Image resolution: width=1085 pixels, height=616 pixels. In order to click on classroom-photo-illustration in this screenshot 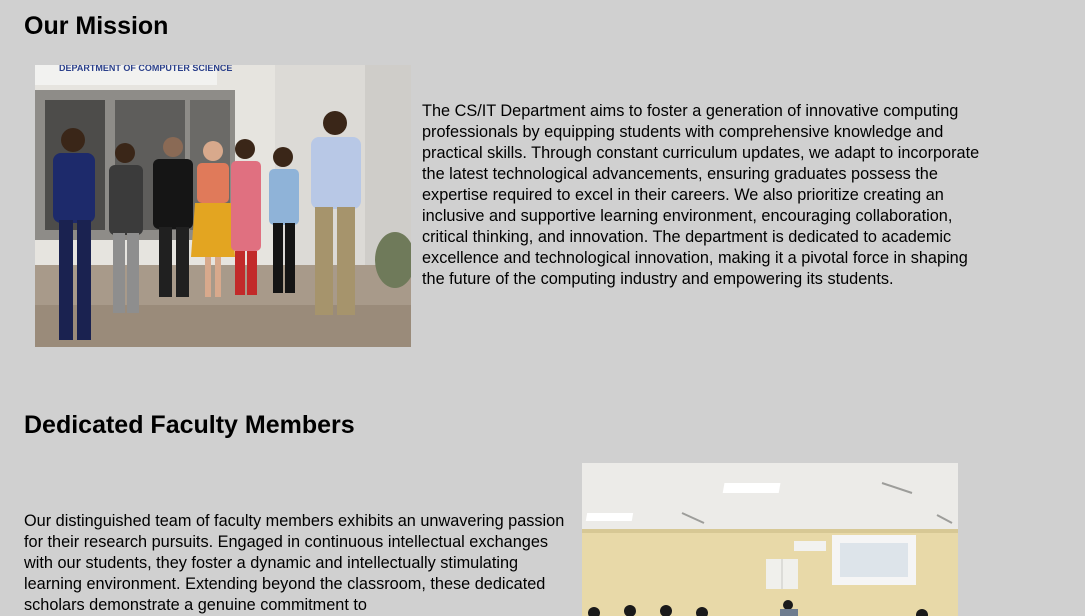, I will do `click(770, 539)`.